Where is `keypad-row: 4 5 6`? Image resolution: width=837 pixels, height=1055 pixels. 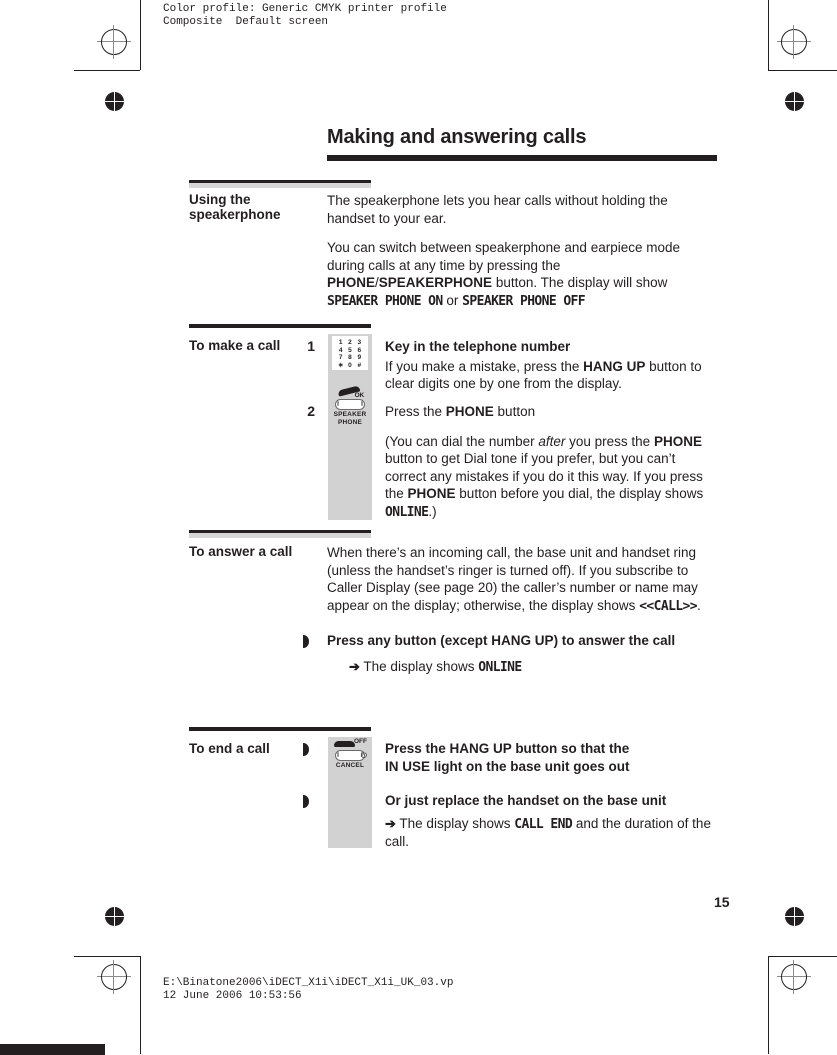
keypad-row: 4 5 6 is located at coordinates (350, 351).